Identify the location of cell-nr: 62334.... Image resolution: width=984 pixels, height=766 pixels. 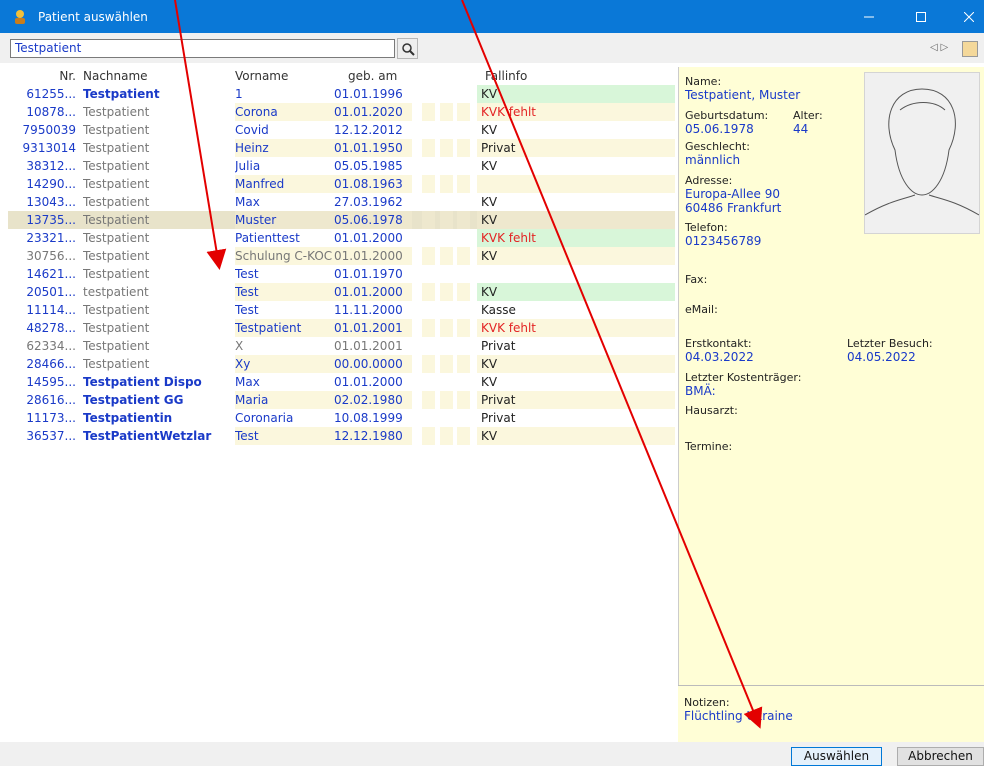
(51, 346).